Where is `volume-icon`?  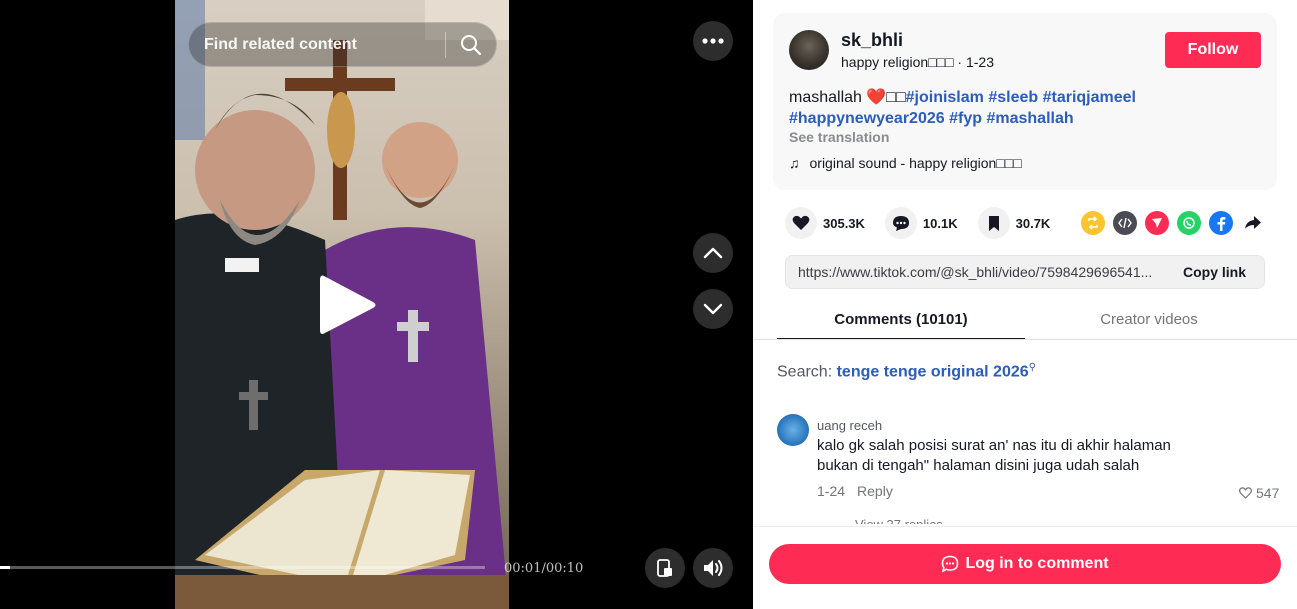 volume-icon is located at coordinates (713, 568).